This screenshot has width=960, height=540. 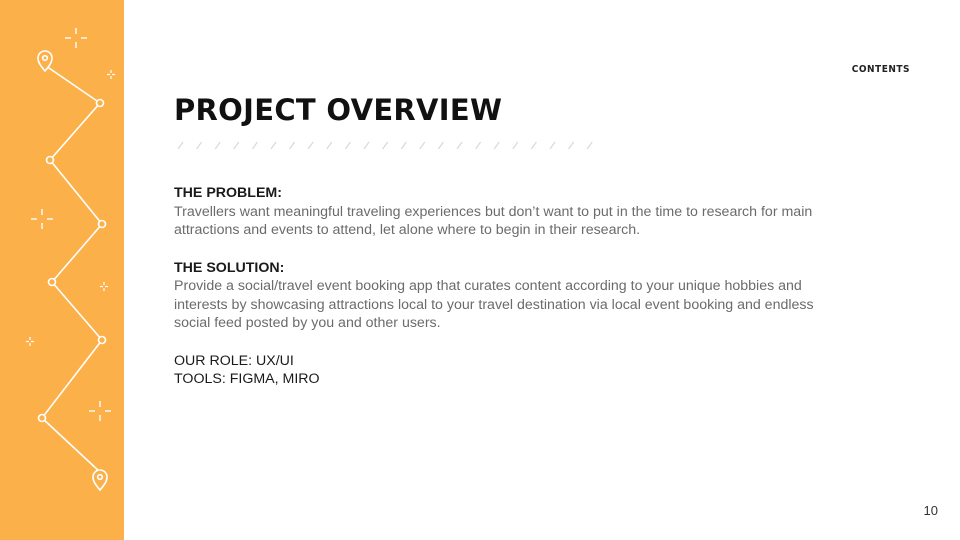 I want to click on role-text: OUR ROLE: UX/UI, so click(x=234, y=360).